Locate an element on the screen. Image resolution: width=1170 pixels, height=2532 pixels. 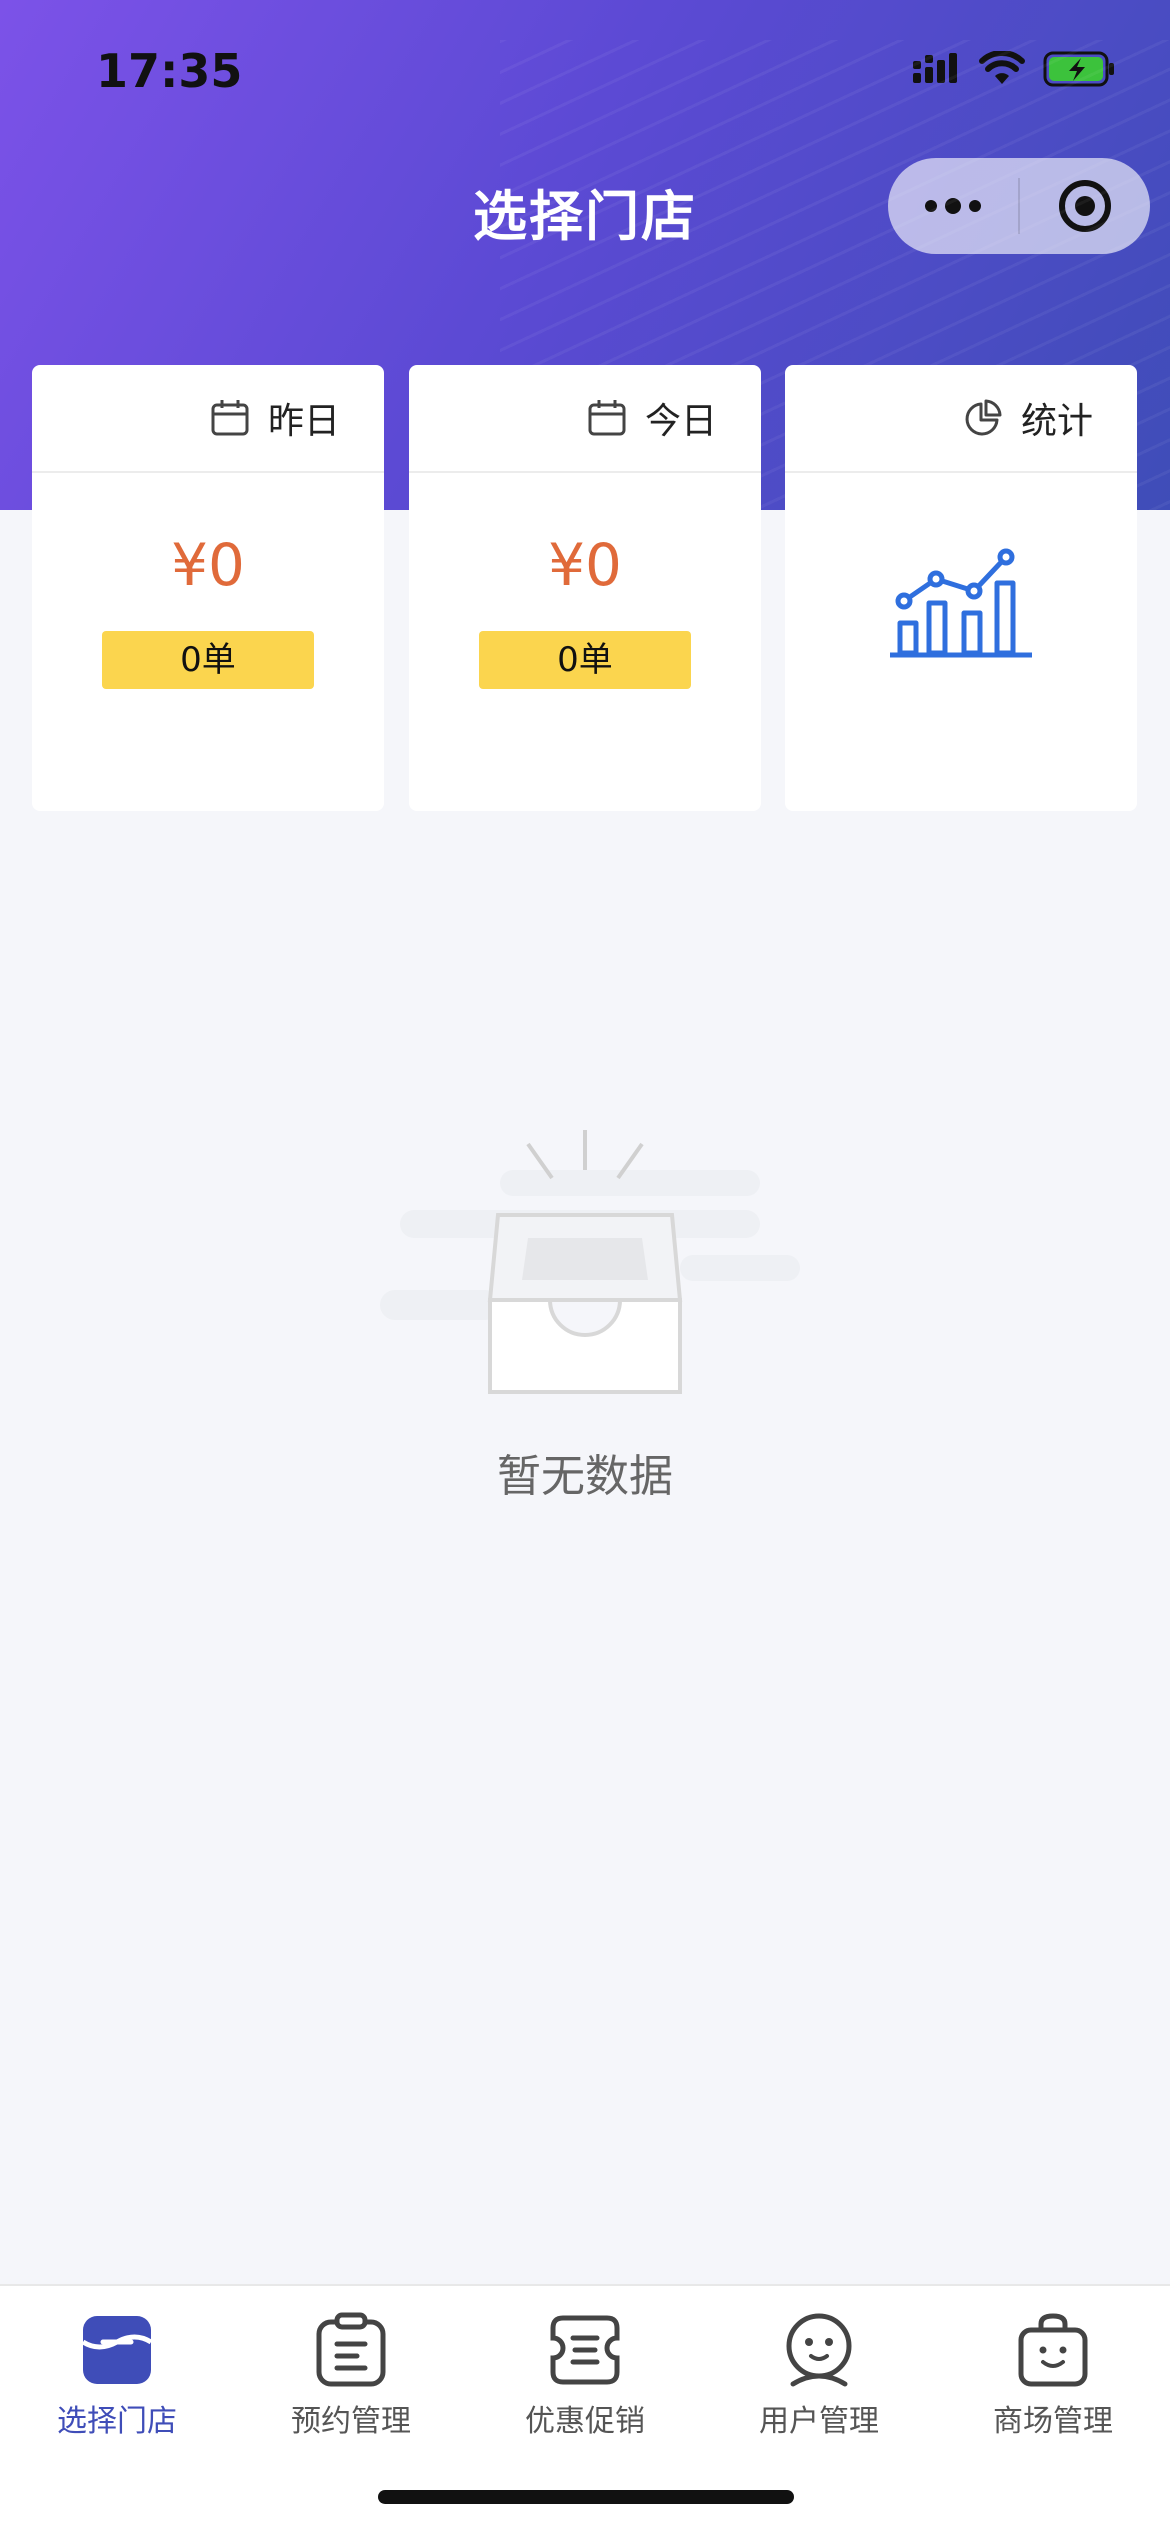
tab-select-store: 选择门店 is located at coordinates (117, 2370).